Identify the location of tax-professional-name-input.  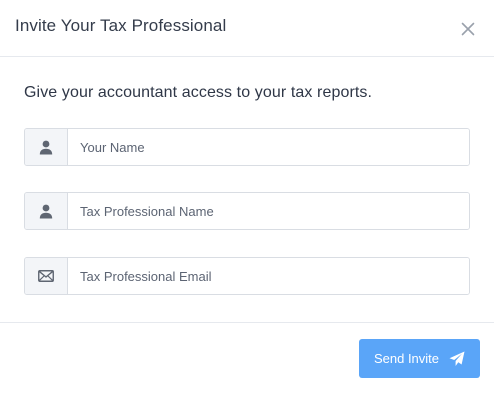
(268, 211).